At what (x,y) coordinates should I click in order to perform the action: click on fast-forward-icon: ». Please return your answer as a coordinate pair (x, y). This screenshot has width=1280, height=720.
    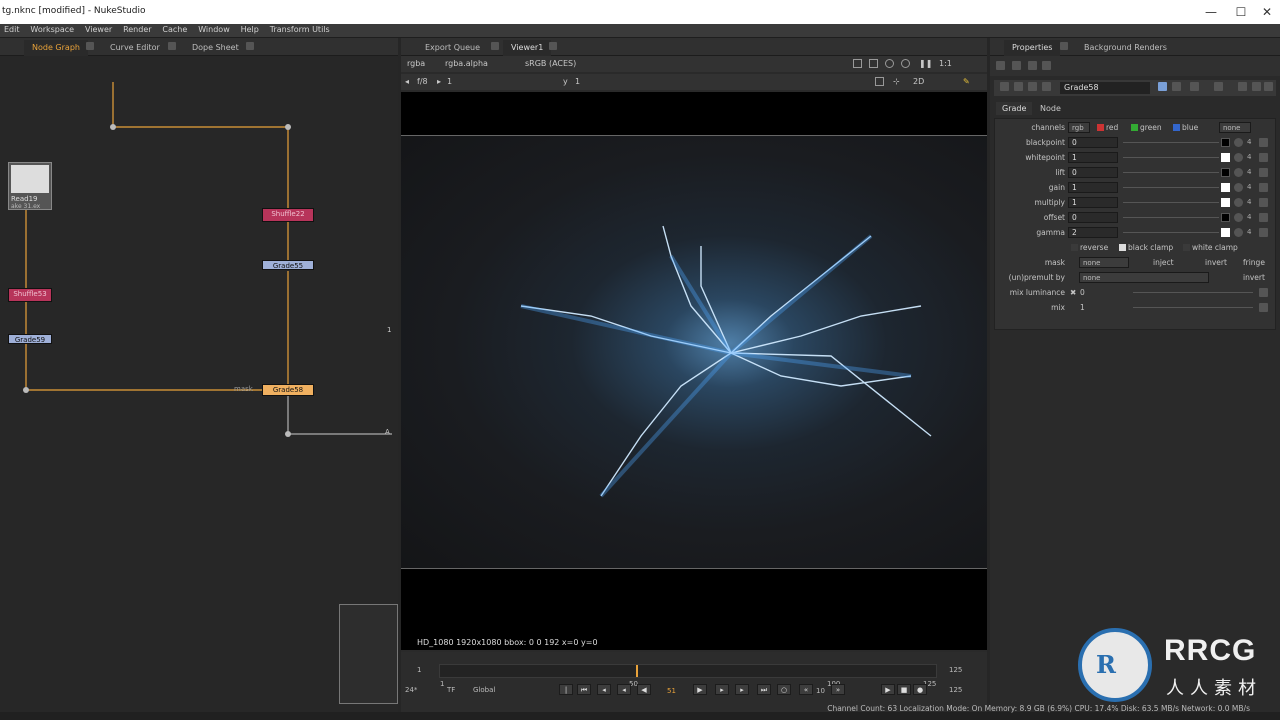
    Looking at the image, I should click on (838, 689).